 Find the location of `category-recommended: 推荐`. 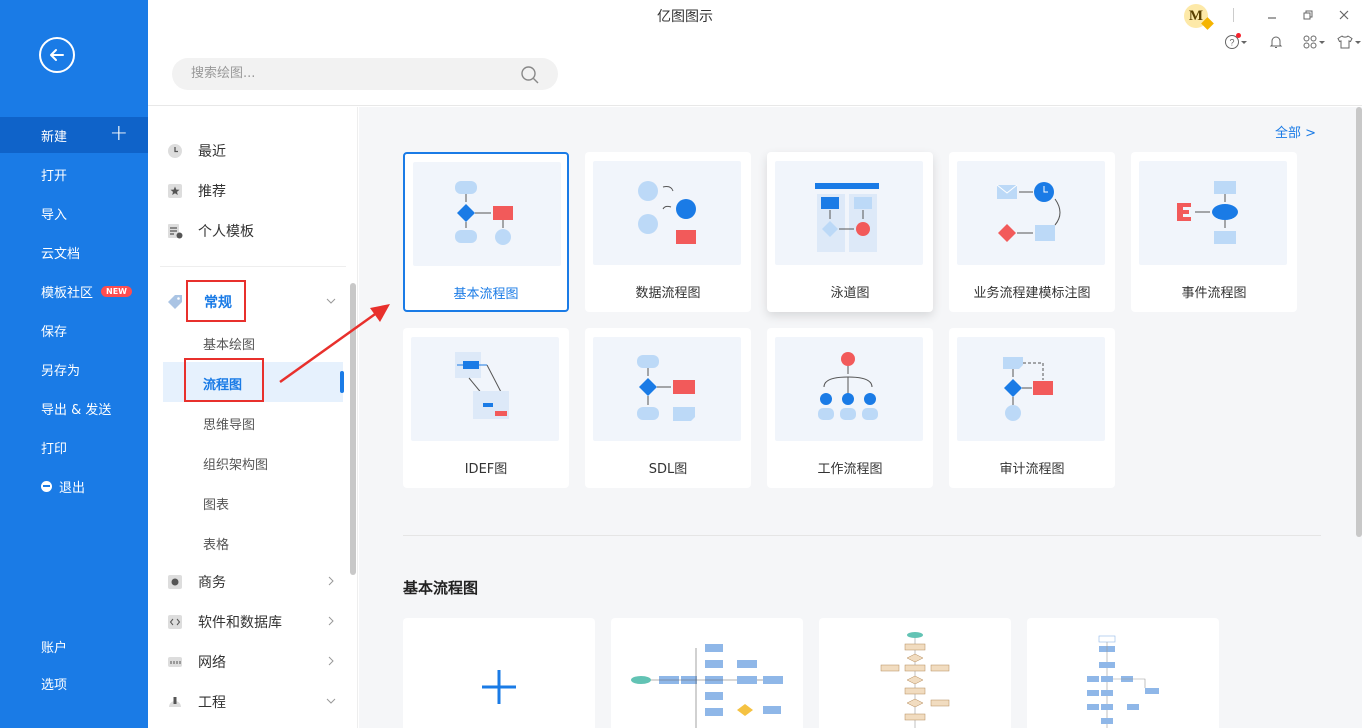

category-recommended: 推荐 is located at coordinates (252, 191).